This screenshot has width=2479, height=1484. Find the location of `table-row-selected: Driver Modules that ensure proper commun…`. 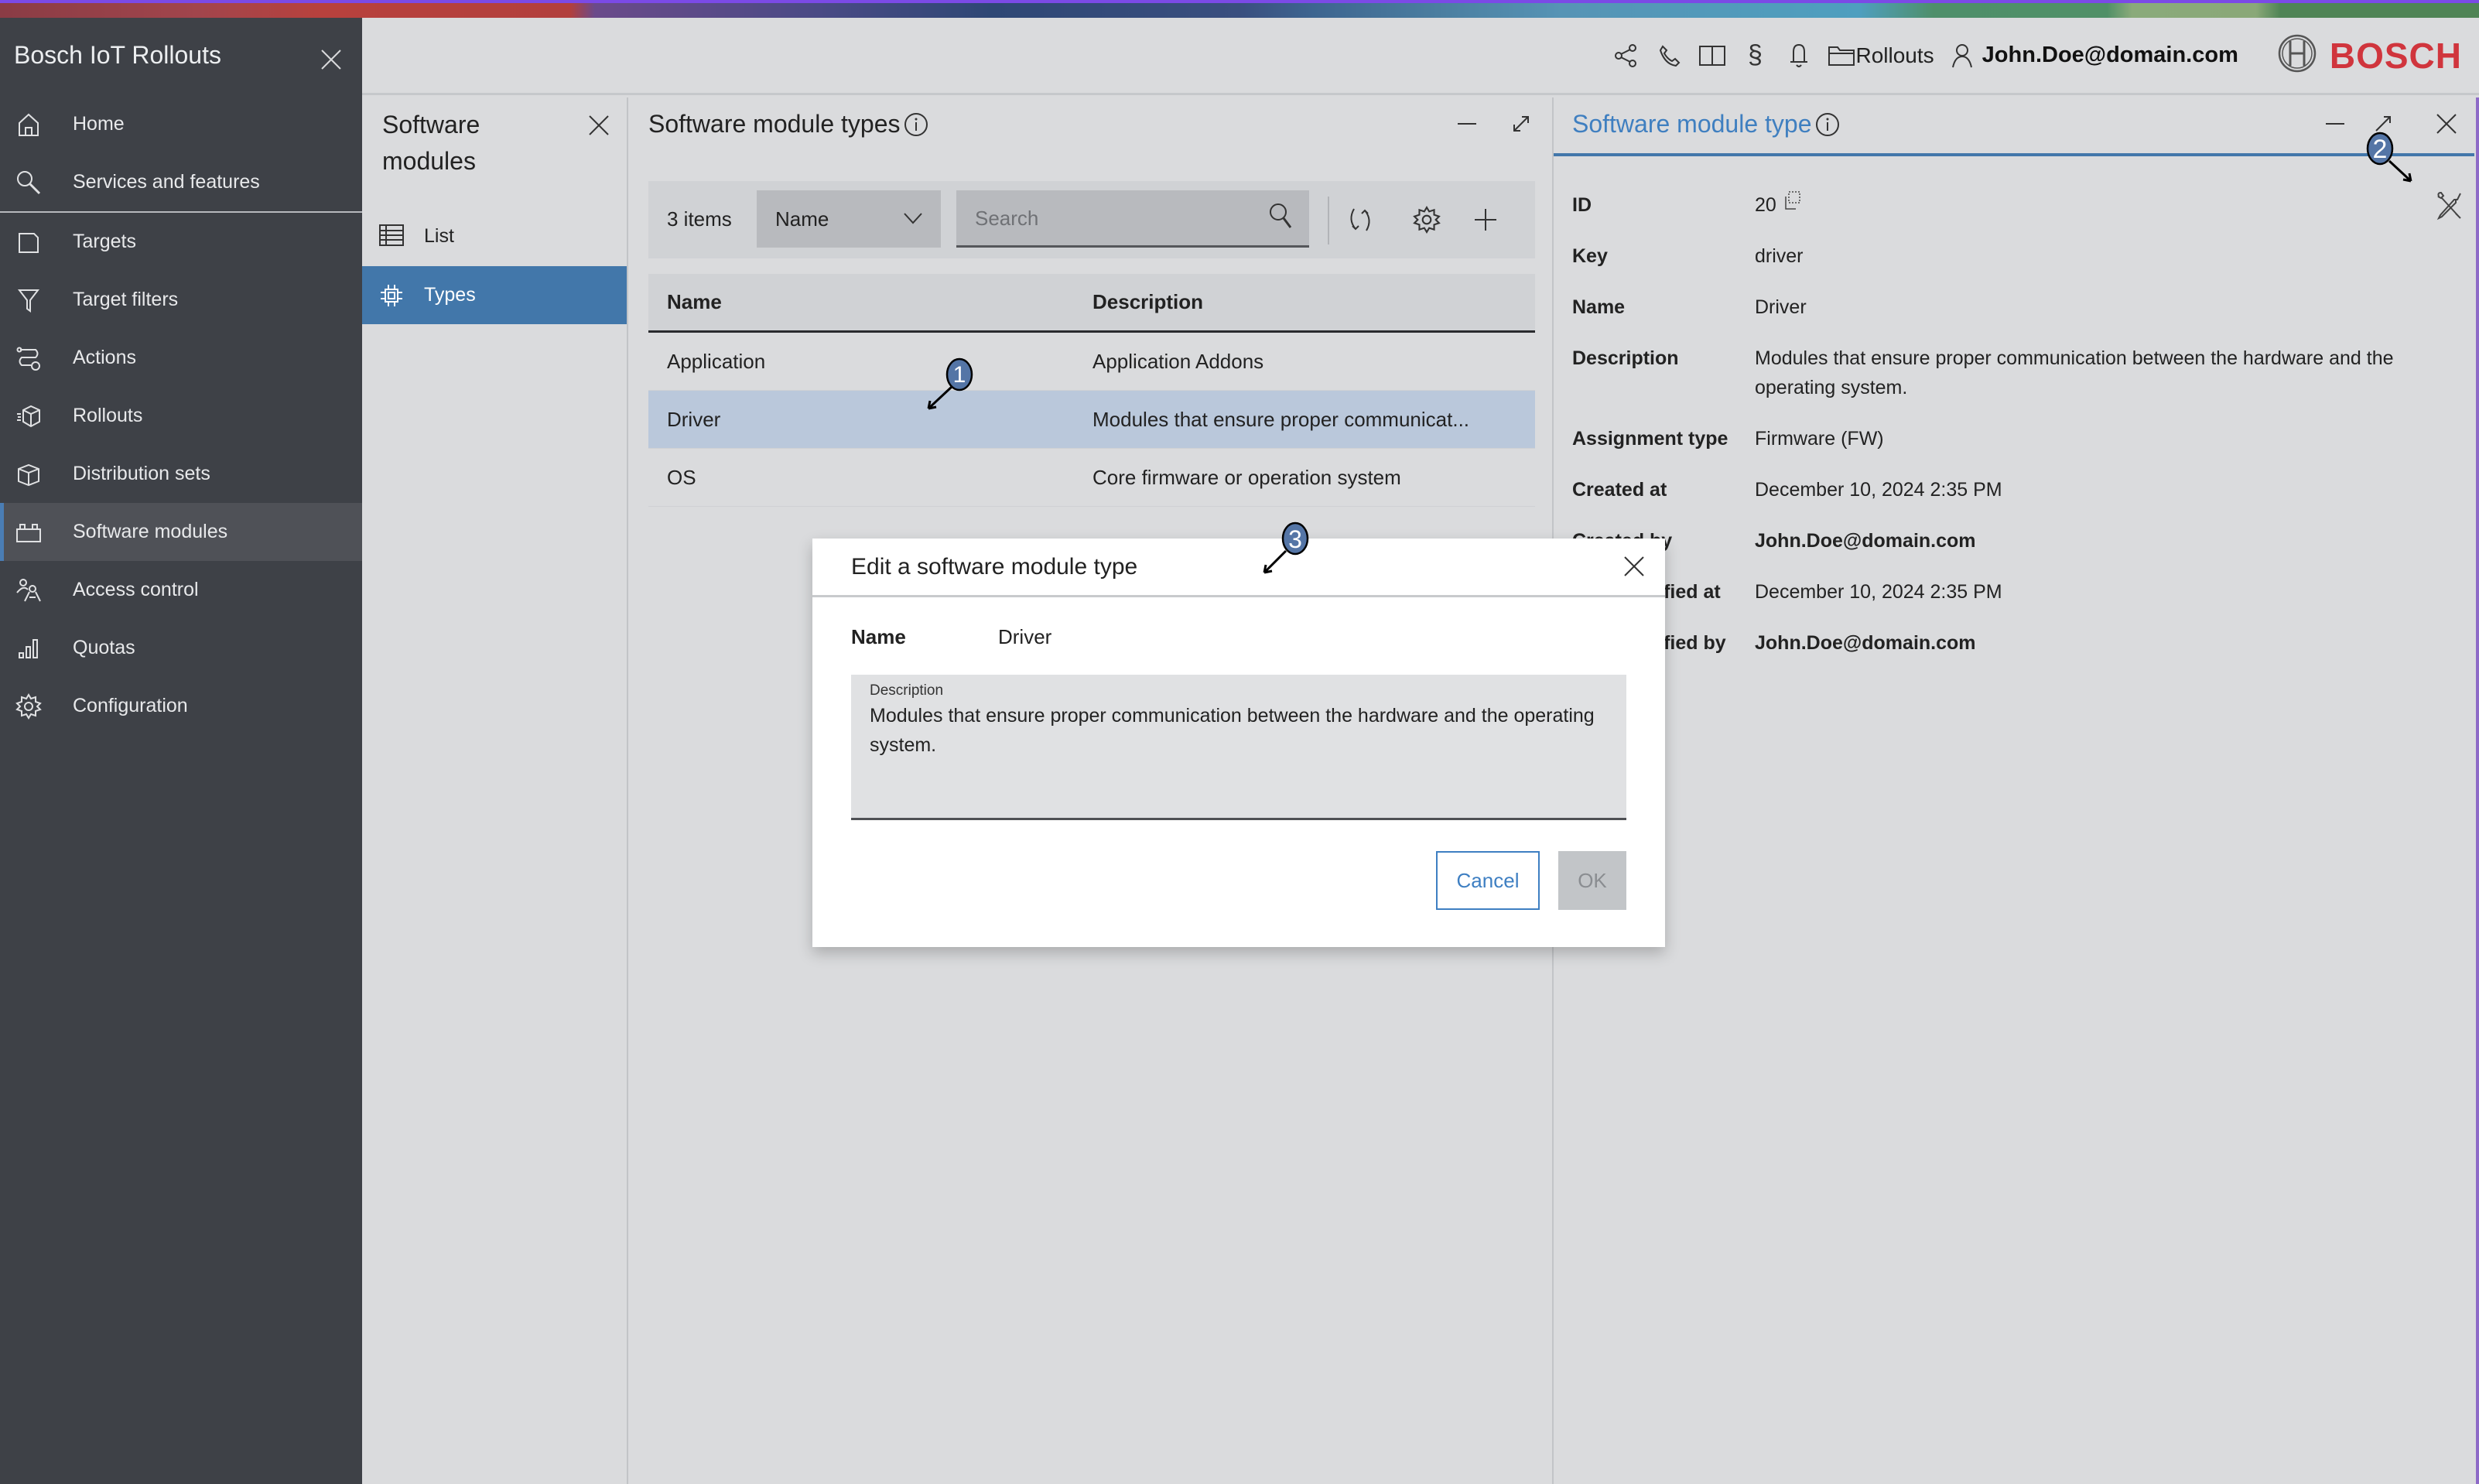

table-row-selected: Driver Modules that ensure proper commun… is located at coordinates (1091, 420).